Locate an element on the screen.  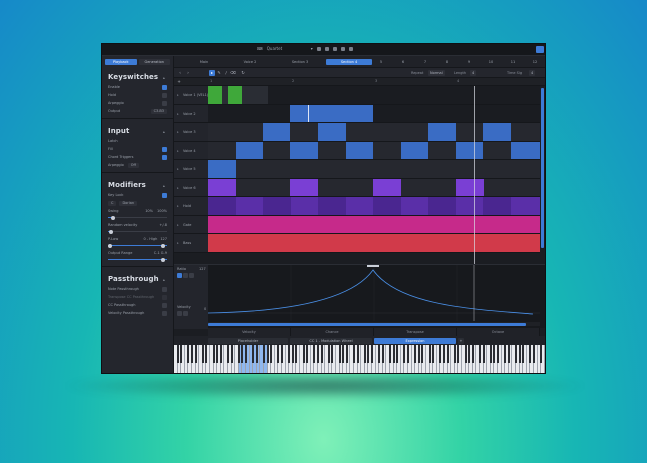
grid-icon is located at coordinates (326, 48).